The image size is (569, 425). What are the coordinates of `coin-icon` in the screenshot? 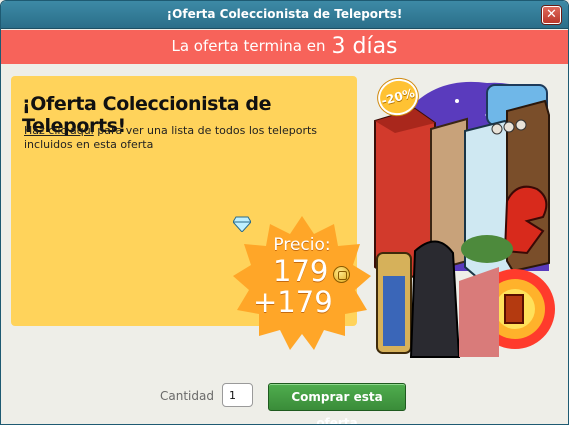 It's located at (341, 274).